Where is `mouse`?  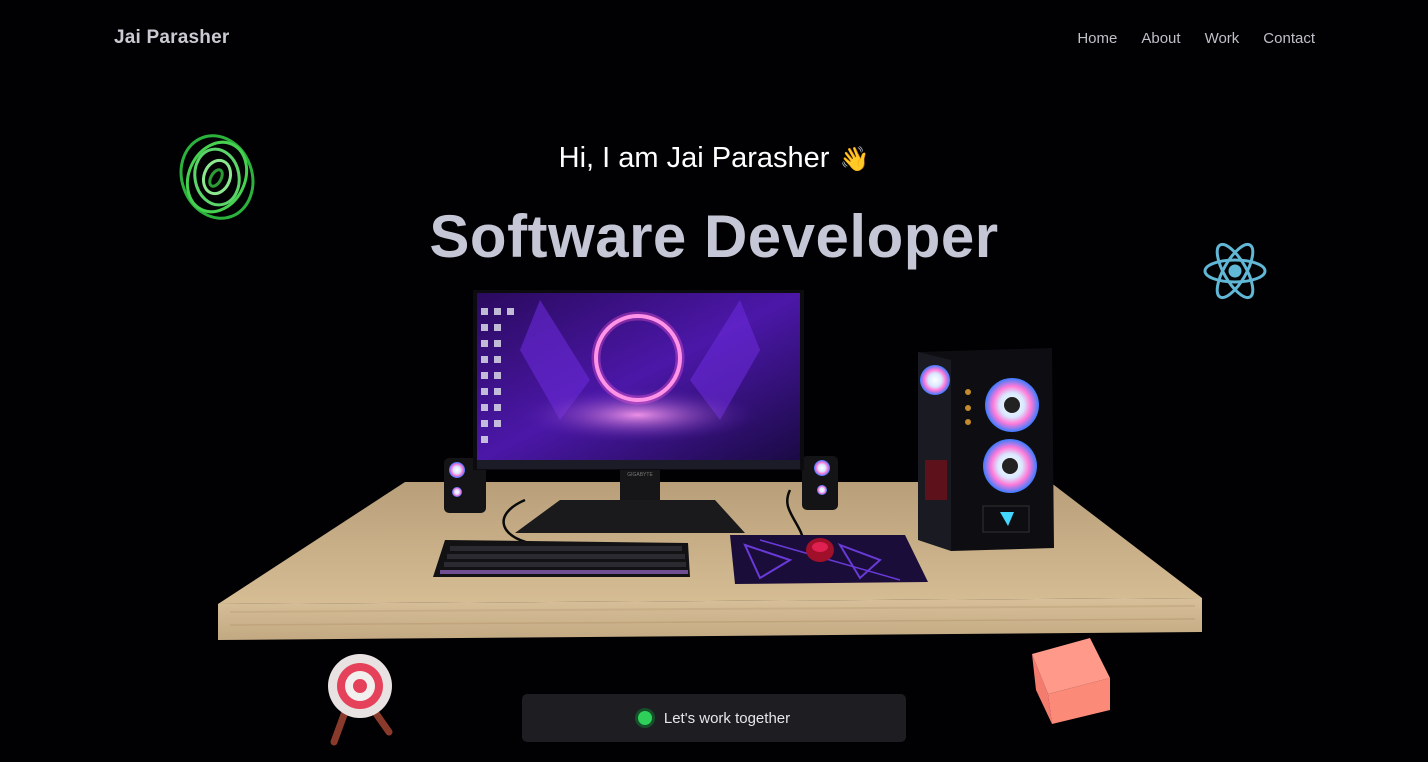 mouse is located at coordinates (820, 550).